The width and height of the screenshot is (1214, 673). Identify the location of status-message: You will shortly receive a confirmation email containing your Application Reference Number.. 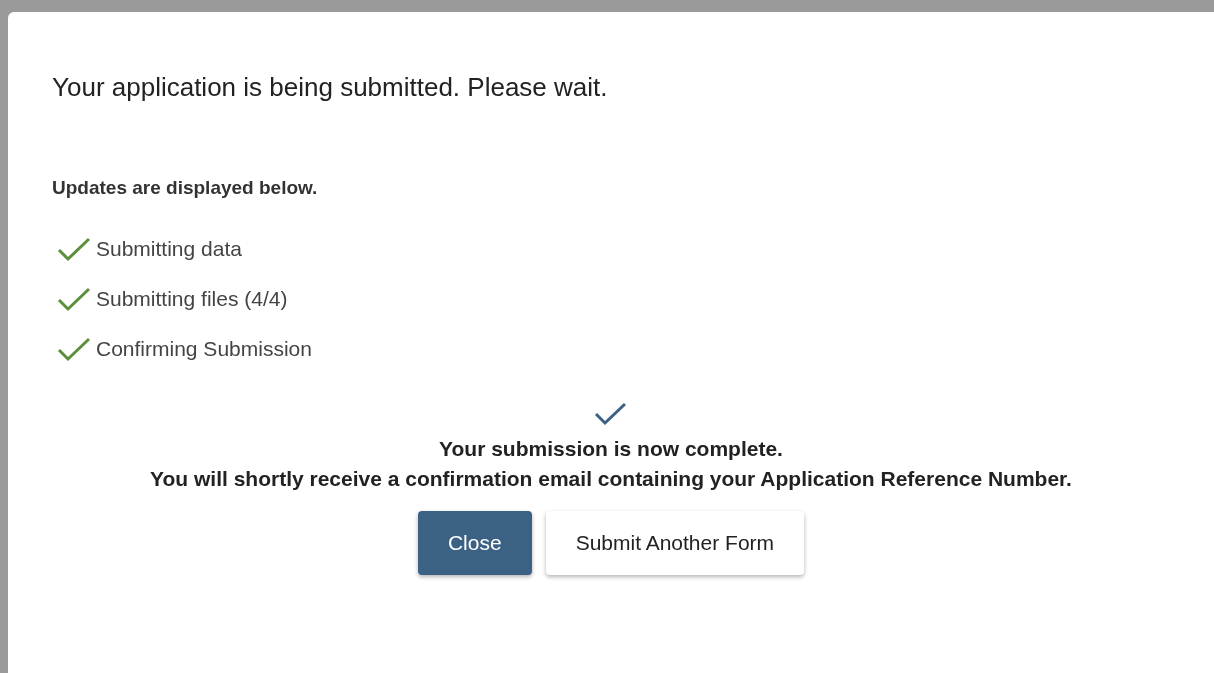
(611, 479).